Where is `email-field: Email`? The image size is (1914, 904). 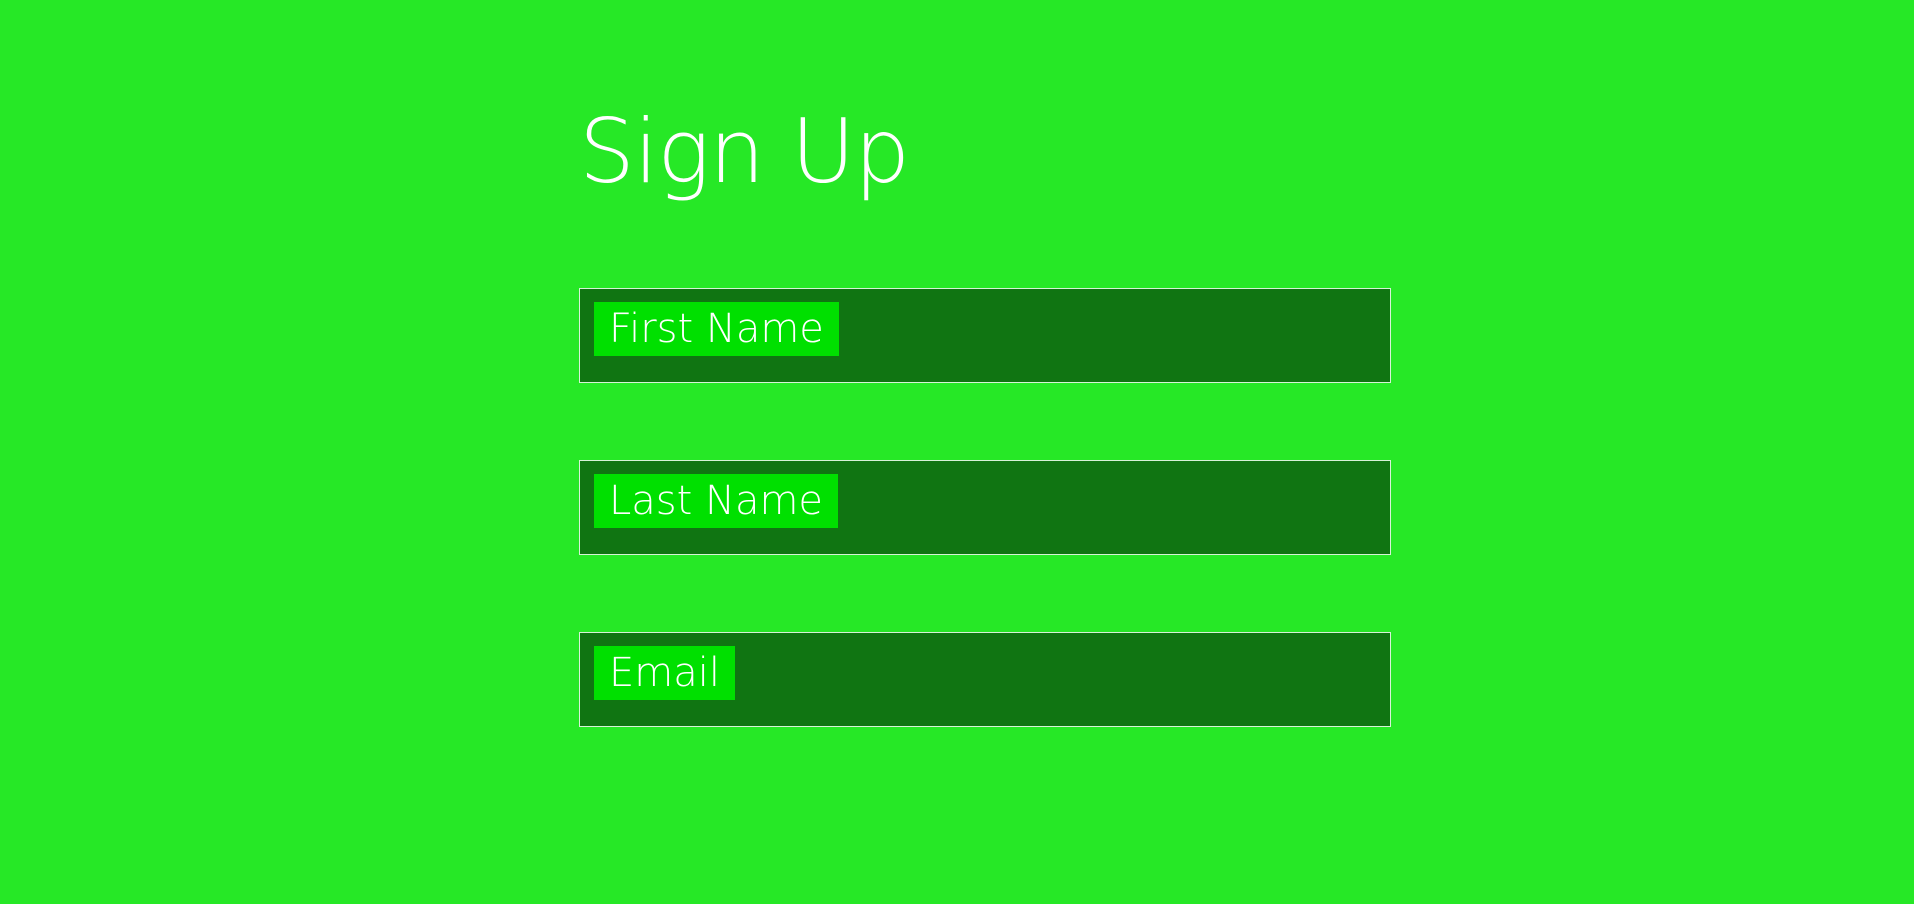
email-field: Email is located at coordinates (985, 679).